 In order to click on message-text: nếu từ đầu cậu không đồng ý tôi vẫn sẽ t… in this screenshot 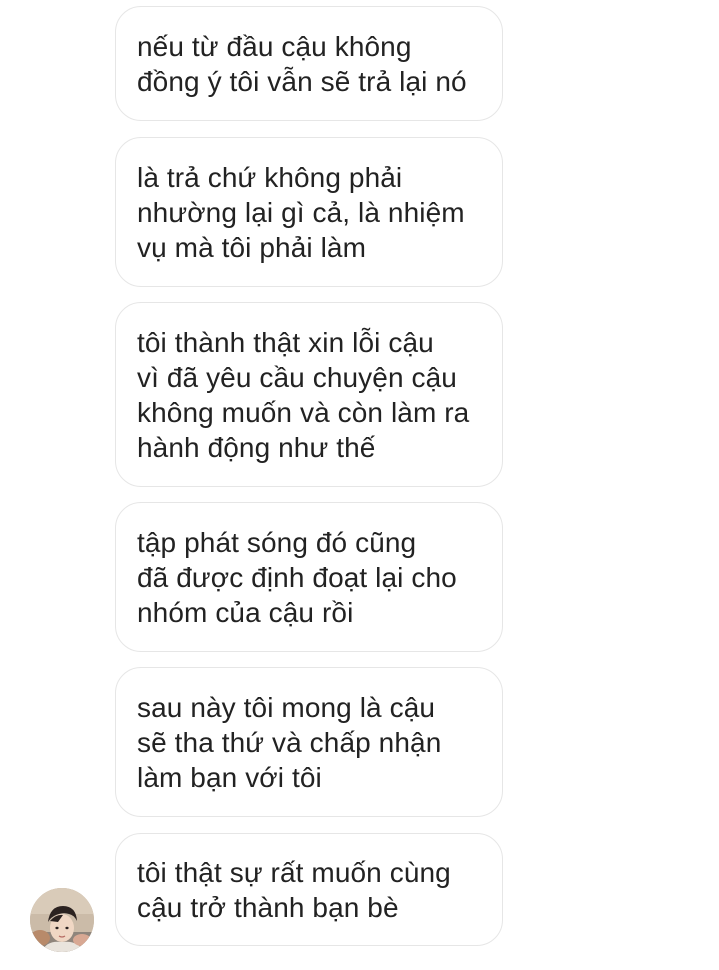, I will do `click(302, 63)`.